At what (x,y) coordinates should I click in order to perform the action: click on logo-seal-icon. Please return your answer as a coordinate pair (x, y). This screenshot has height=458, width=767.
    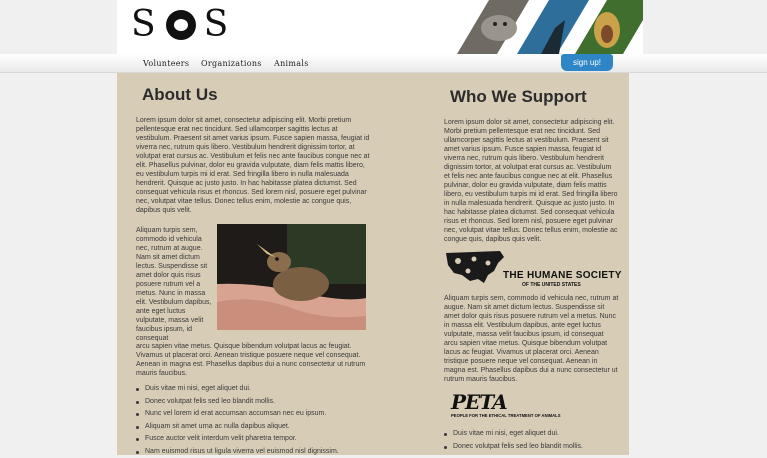
    Looking at the image, I should click on (181, 25).